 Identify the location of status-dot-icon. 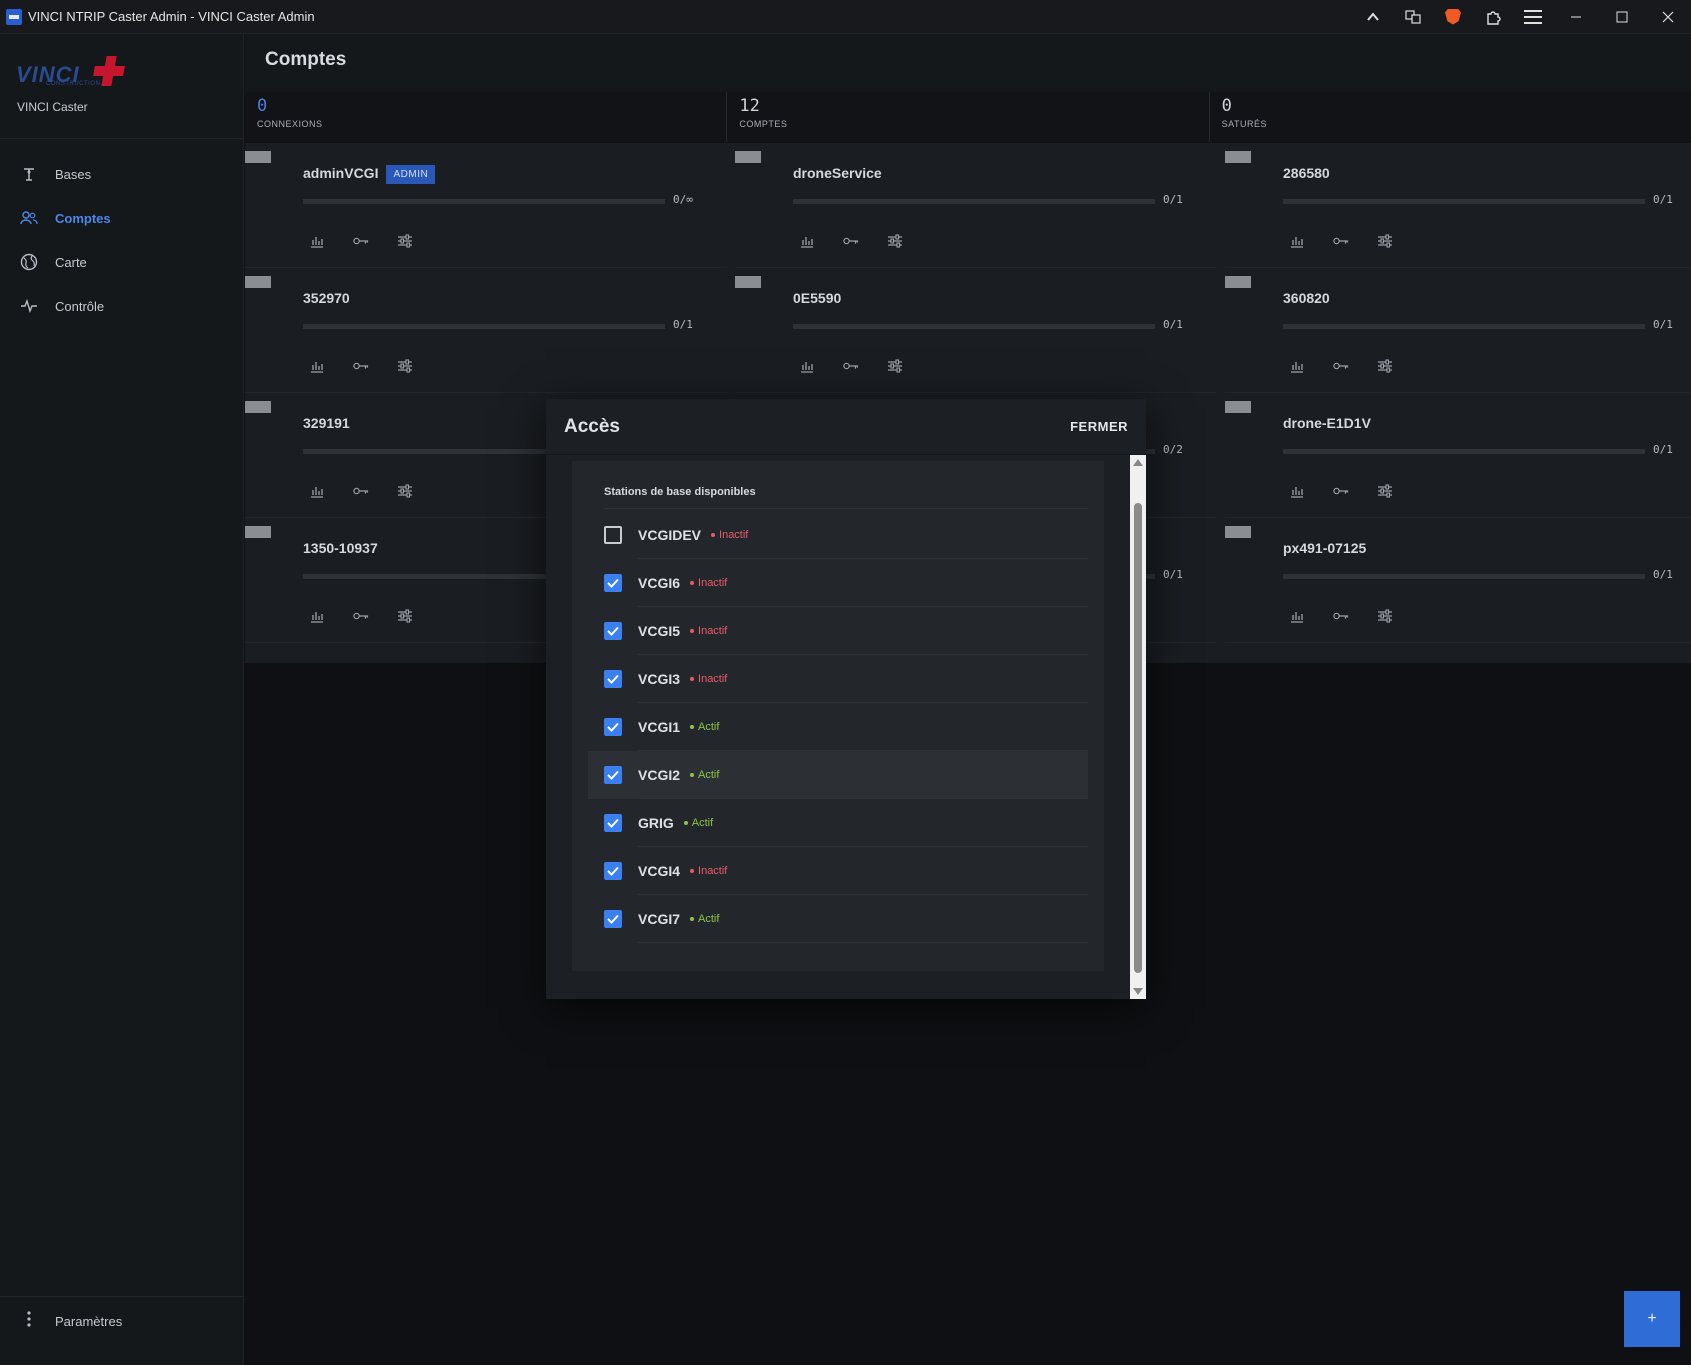
(692, 631).